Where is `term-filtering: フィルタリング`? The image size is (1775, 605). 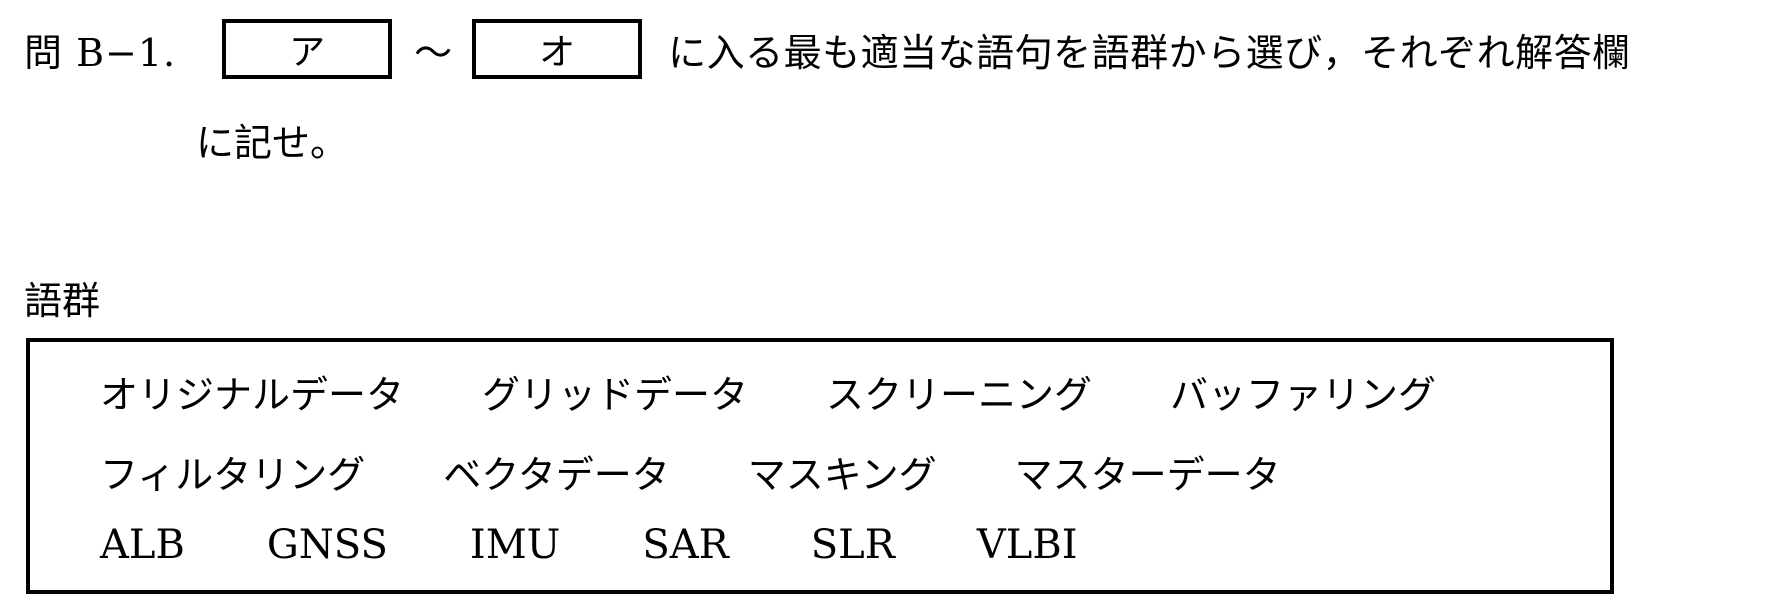 term-filtering: フィルタリング is located at coordinates (233, 475).